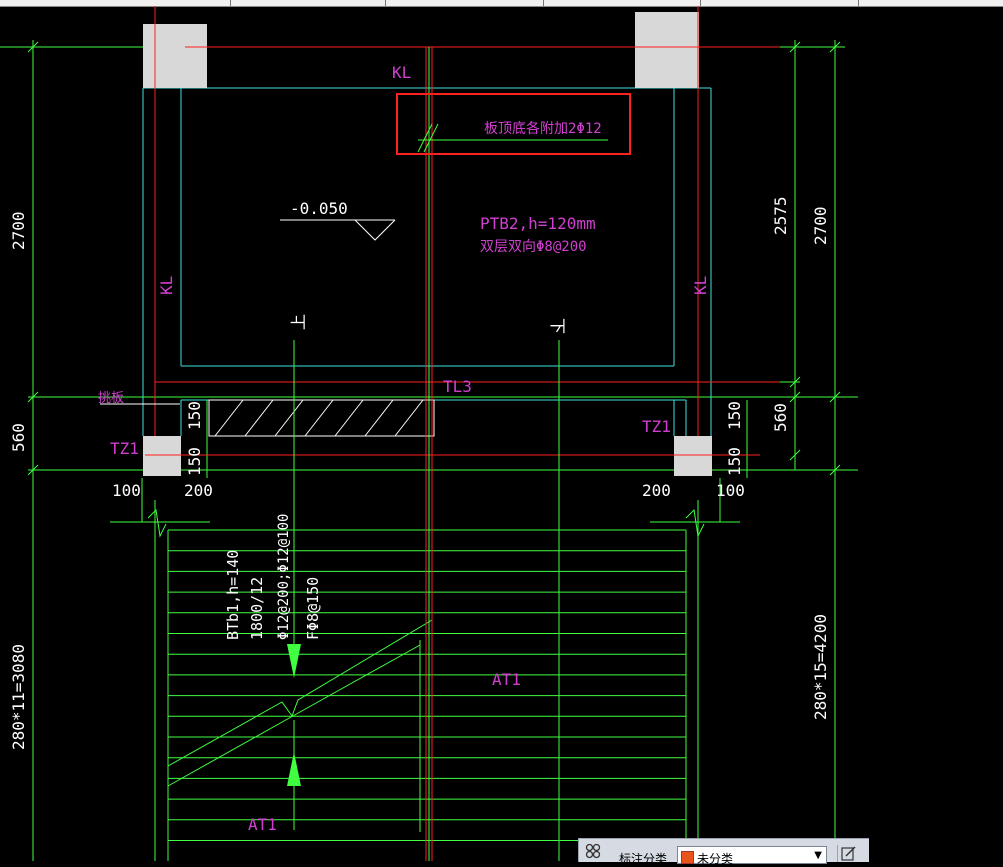  What do you see at coordinates (338, 230) in the screenshot?
I see `elevation-marker` at bounding box center [338, 230].